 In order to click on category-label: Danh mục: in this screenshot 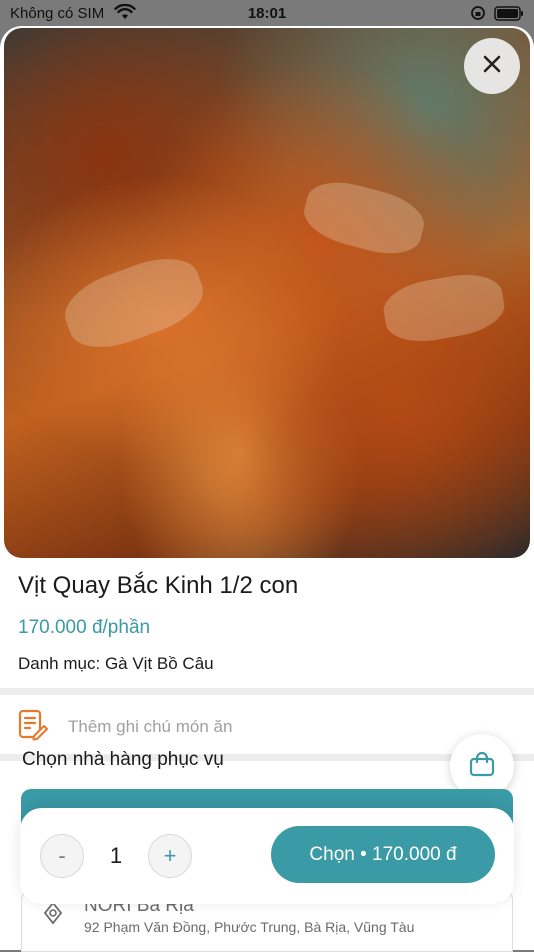, I will do `click(61, 663)`.